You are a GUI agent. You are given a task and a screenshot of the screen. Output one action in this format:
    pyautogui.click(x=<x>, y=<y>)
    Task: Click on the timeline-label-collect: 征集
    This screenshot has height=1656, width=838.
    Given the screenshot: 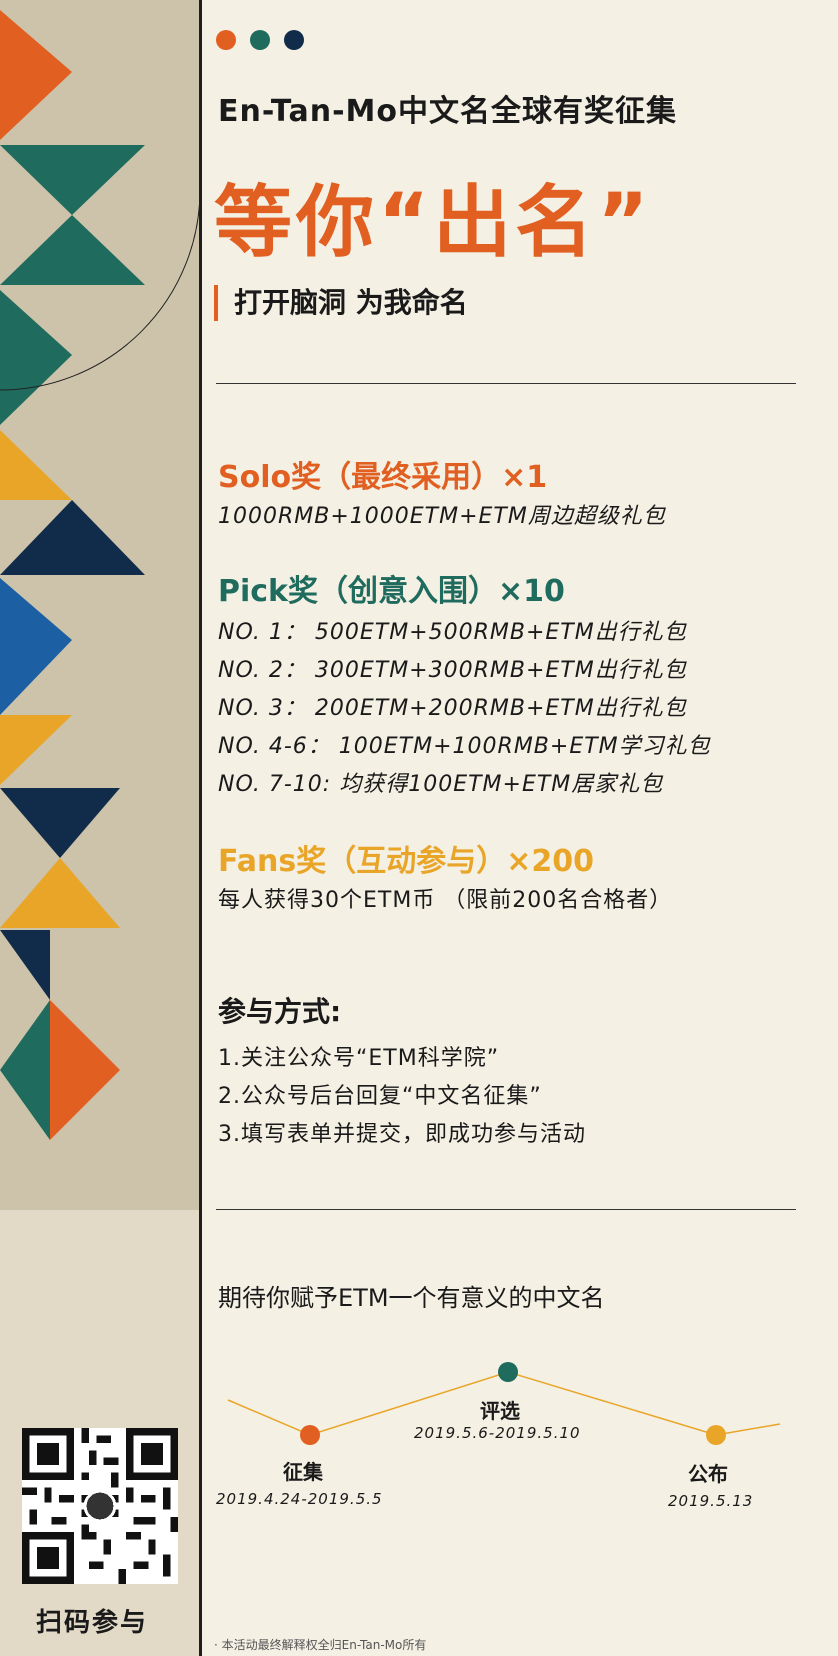 What is the action you would take?
    pyautogui.click(x=303, y=1472)
    